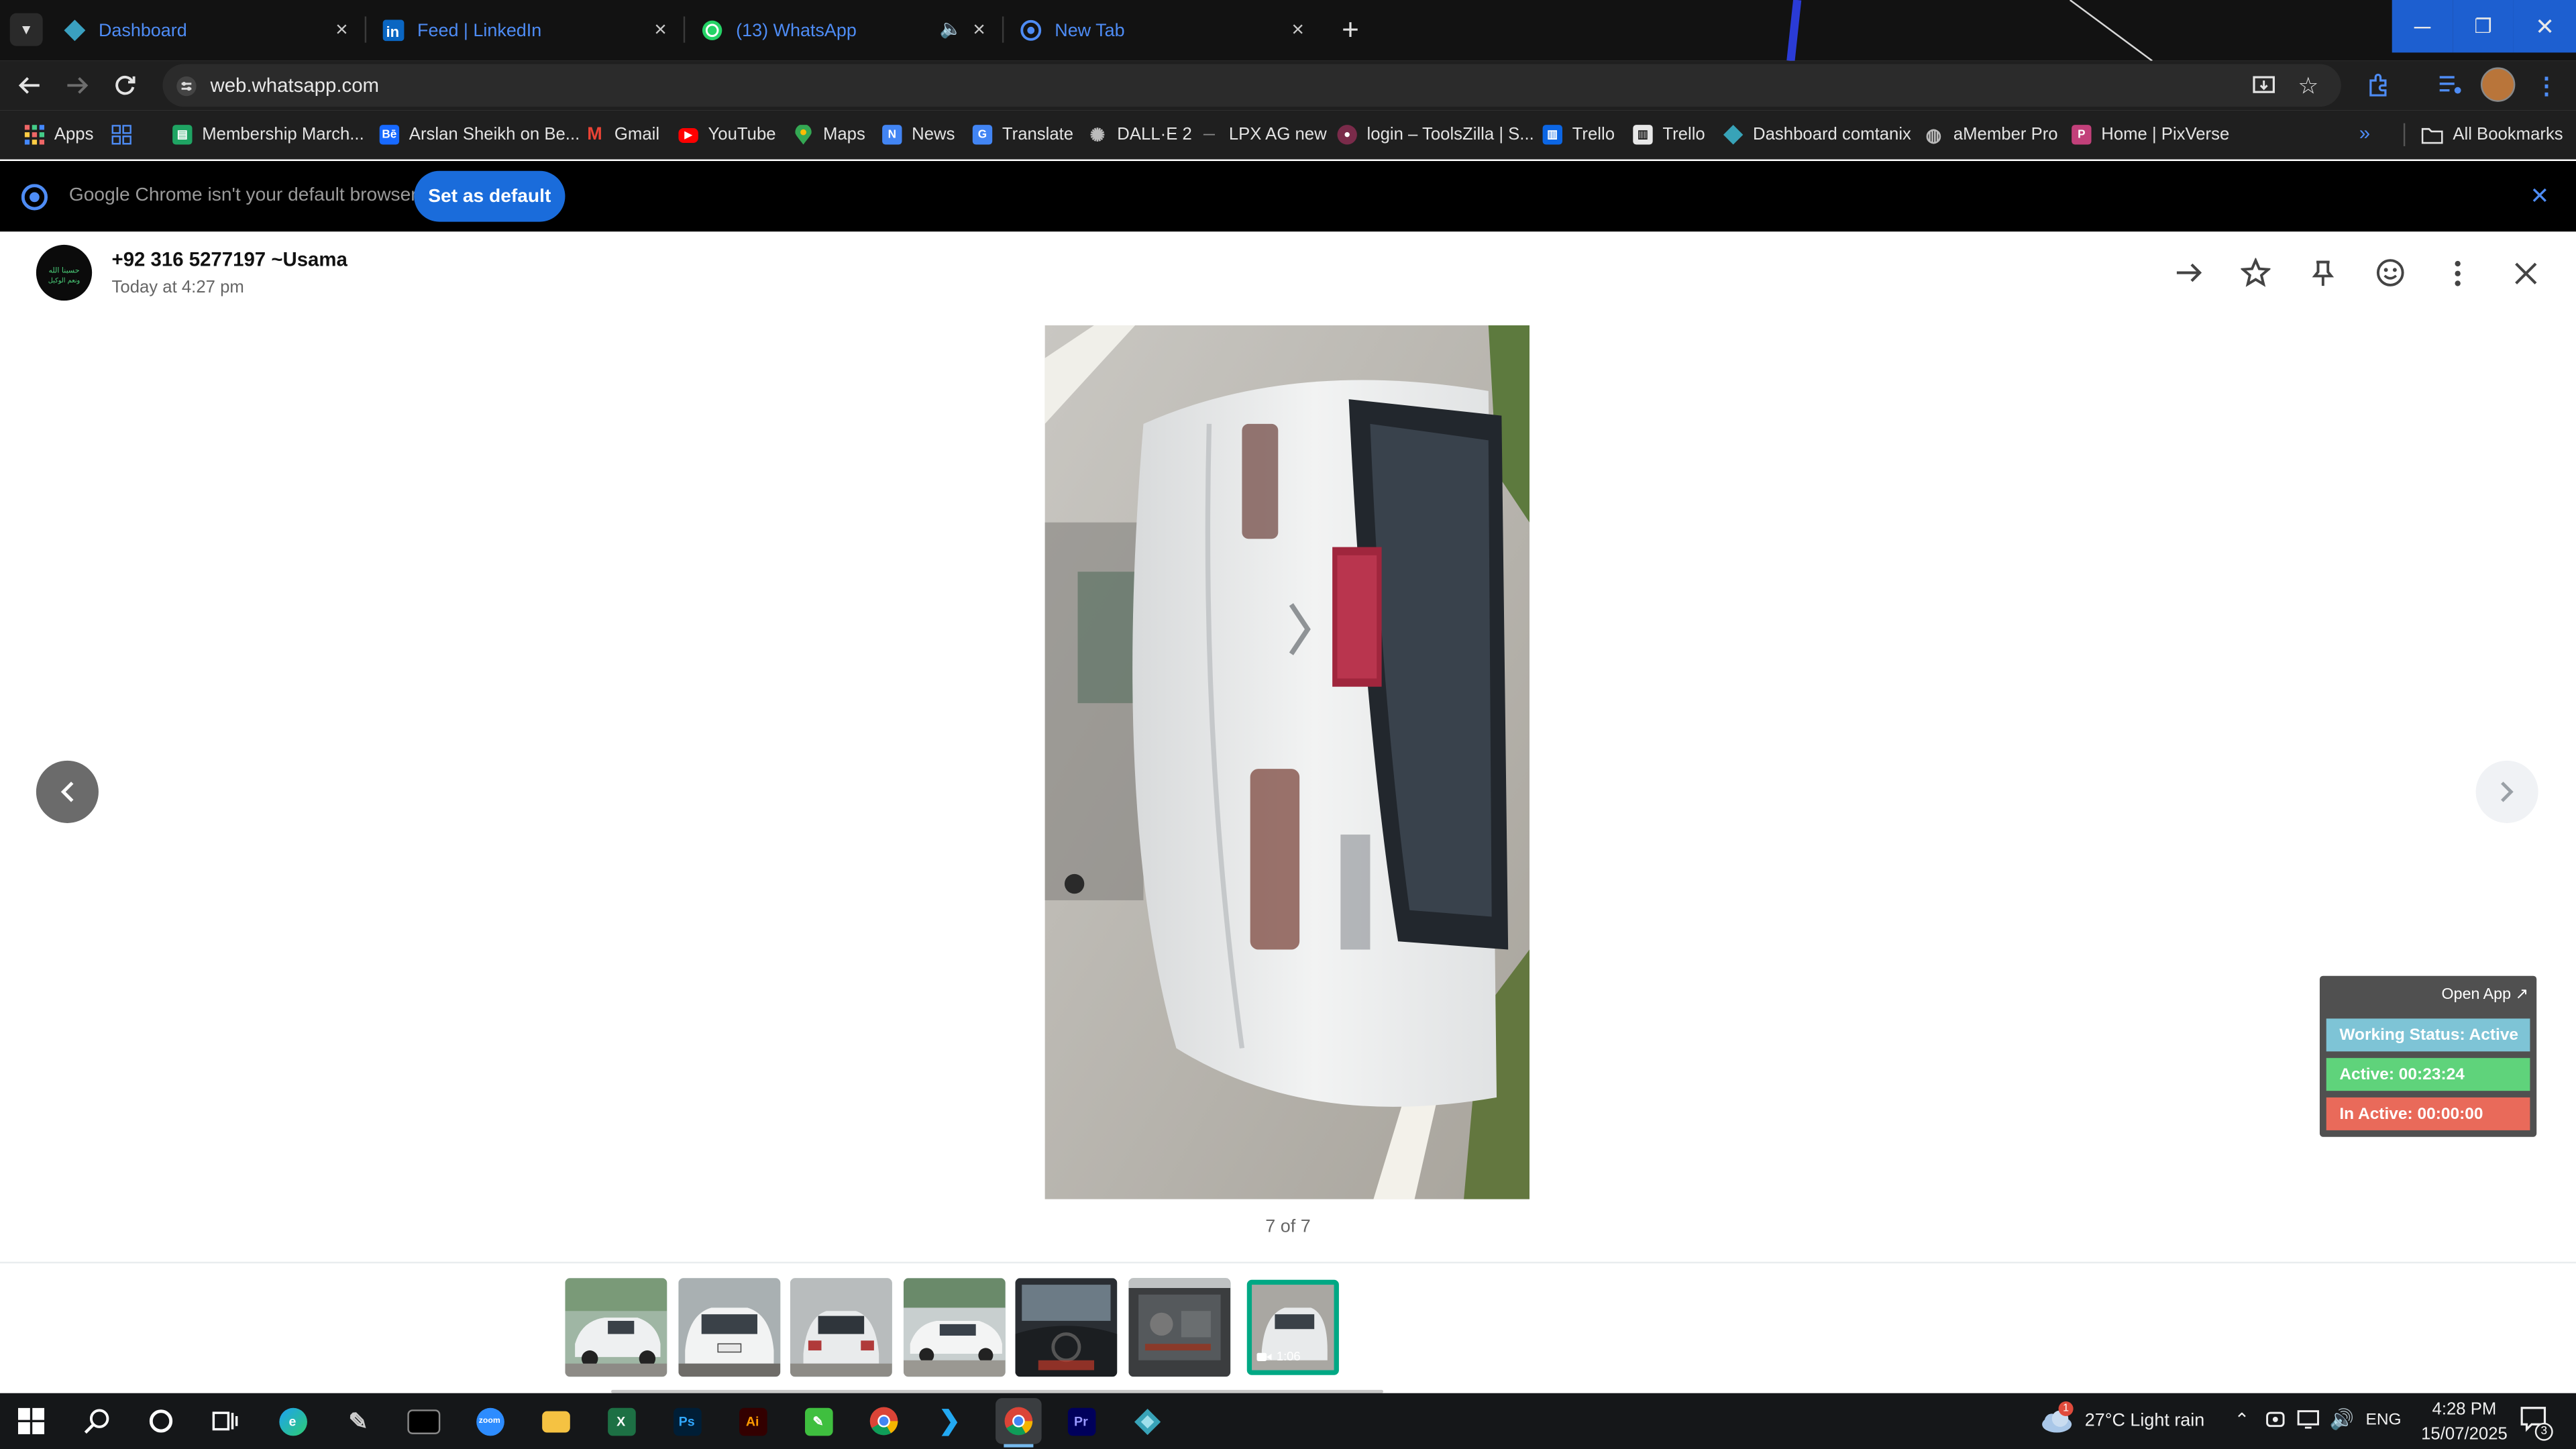 This screenshot has width=2576, height=1449. I want to click on taskbar-green-app: ✎, so click(818, 1421).